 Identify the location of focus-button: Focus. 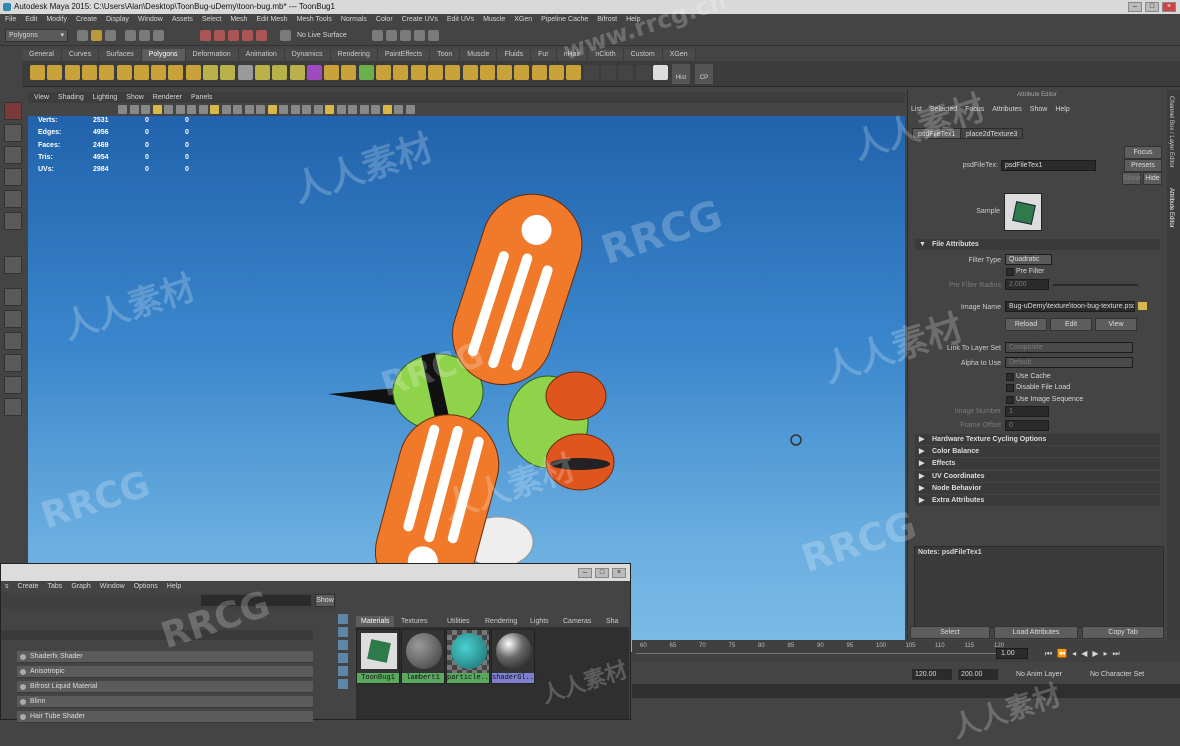
(1143, 152).